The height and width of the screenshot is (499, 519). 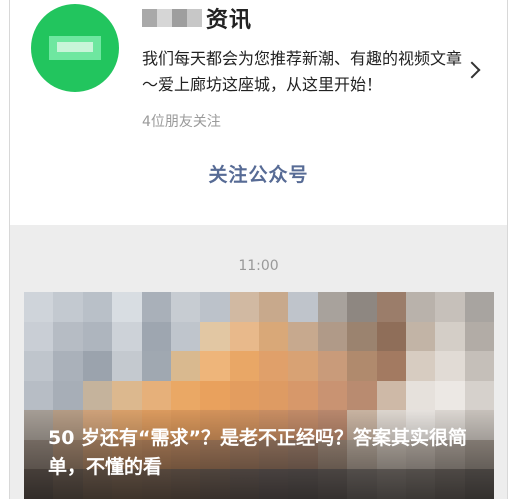 What do you see at coordinates (302, 71) in the screenshot?
I see `account-description: 我们每天都会为您推荐新潮、有趣的视频文章～爱上廊坊这座城，从这里开始！` at bounding box center [302, 71].